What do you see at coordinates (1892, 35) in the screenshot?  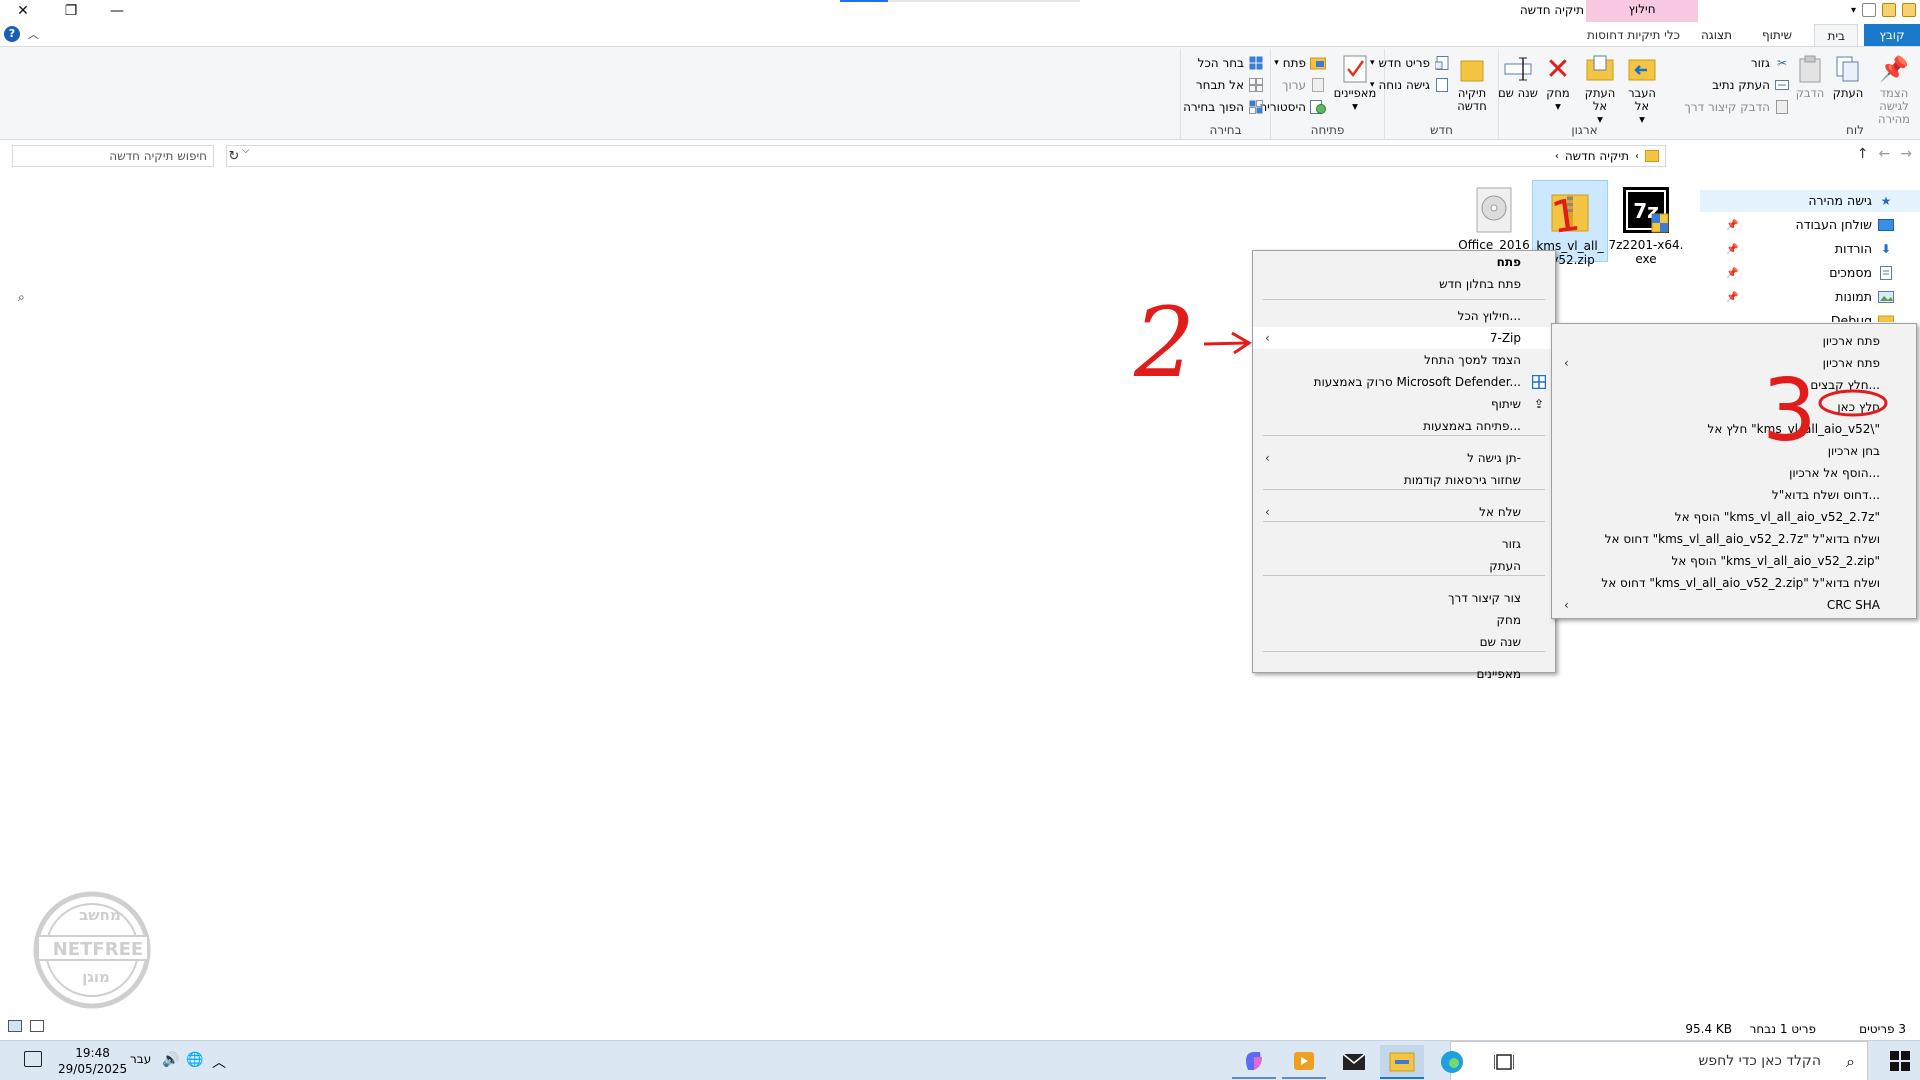 I see `tab-file: קובץ` at bounding box center [1892, 35].